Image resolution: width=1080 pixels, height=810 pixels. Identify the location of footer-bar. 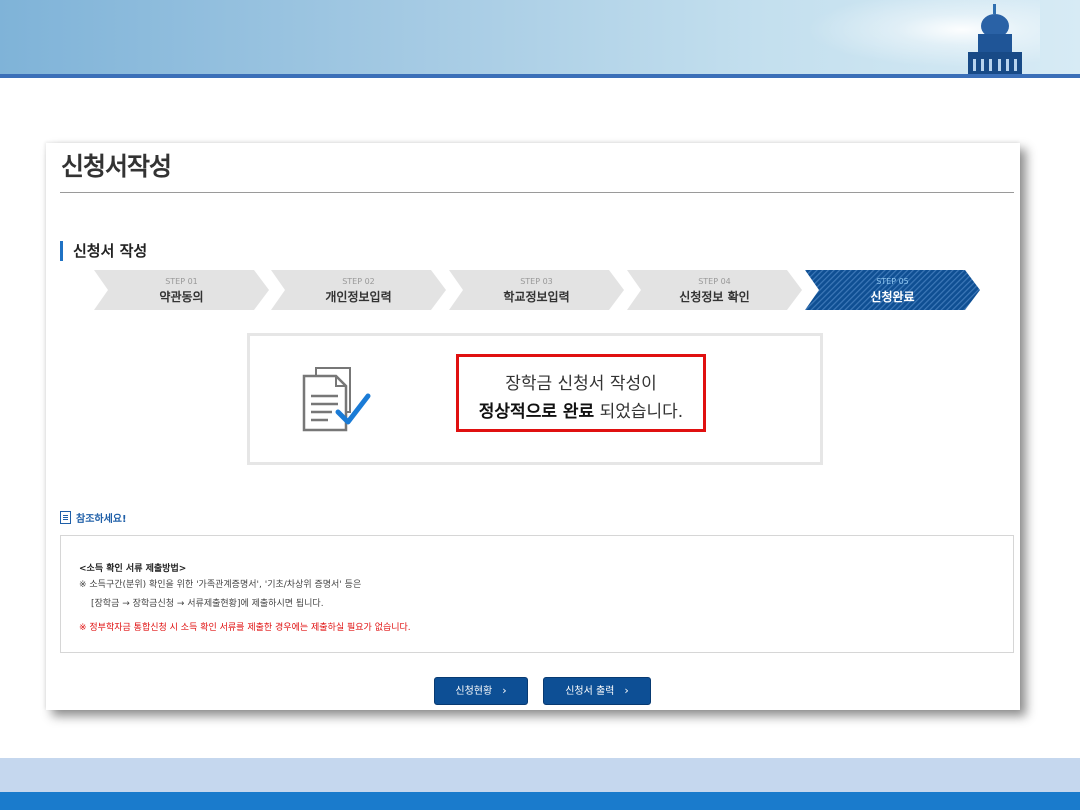
(540, 801).